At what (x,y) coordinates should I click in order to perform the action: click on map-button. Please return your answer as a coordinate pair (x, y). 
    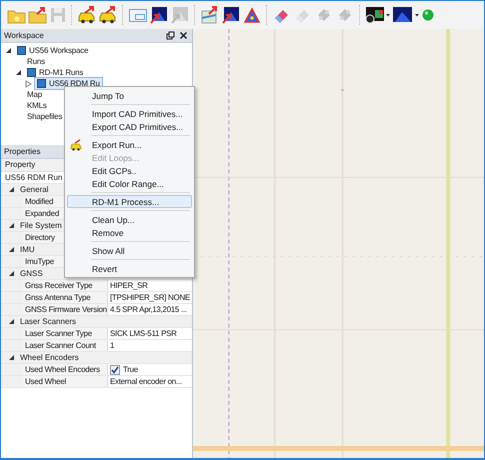
    Looking at the image, I should click on (210, 15).